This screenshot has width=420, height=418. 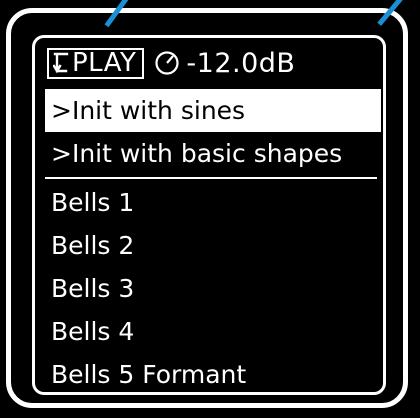 I want to click on status-bar: PLAY -12.0dB, so click(x=171, y=63).